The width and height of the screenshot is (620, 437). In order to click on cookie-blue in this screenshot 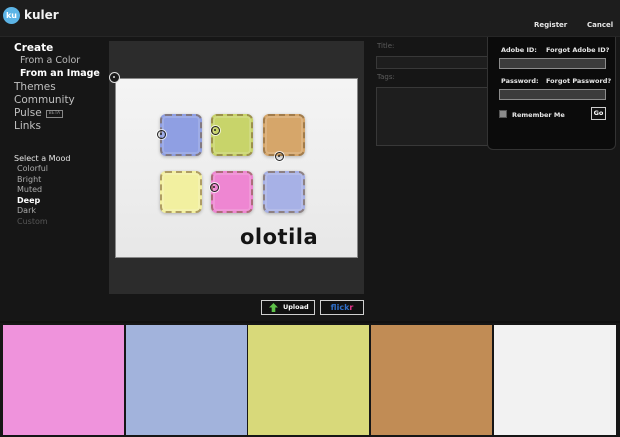, I will do `click(181, 135)`.